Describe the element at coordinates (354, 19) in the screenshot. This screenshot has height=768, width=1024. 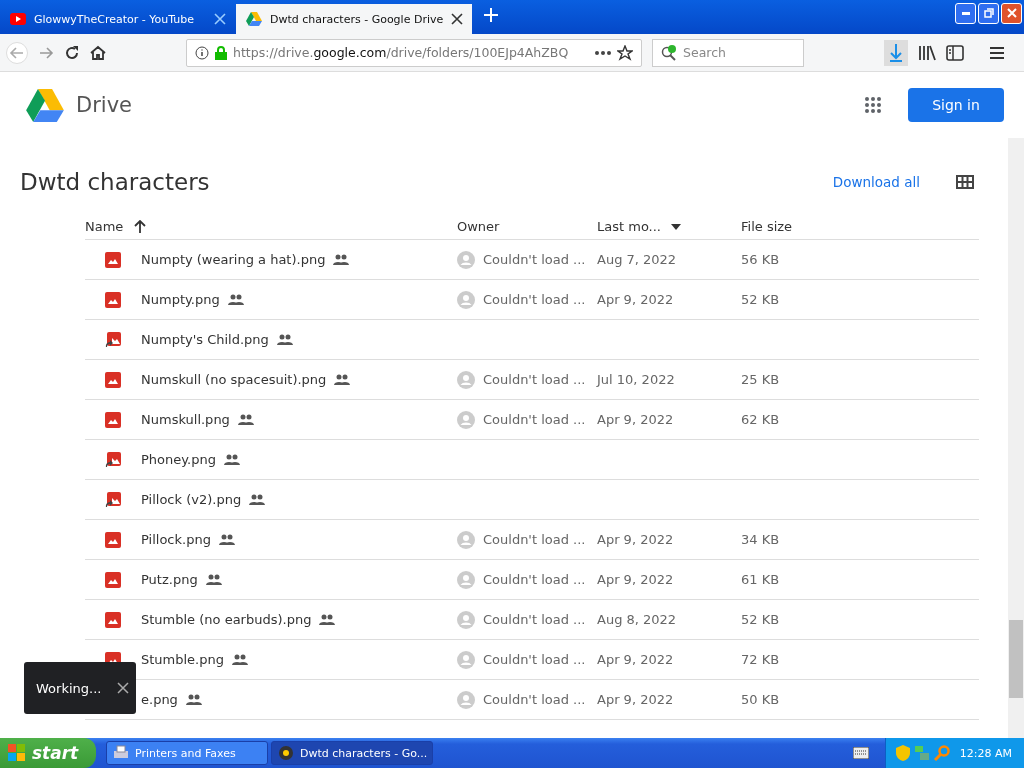
I see `browser-tab: Dwtd characters - Google Drive` at that location.